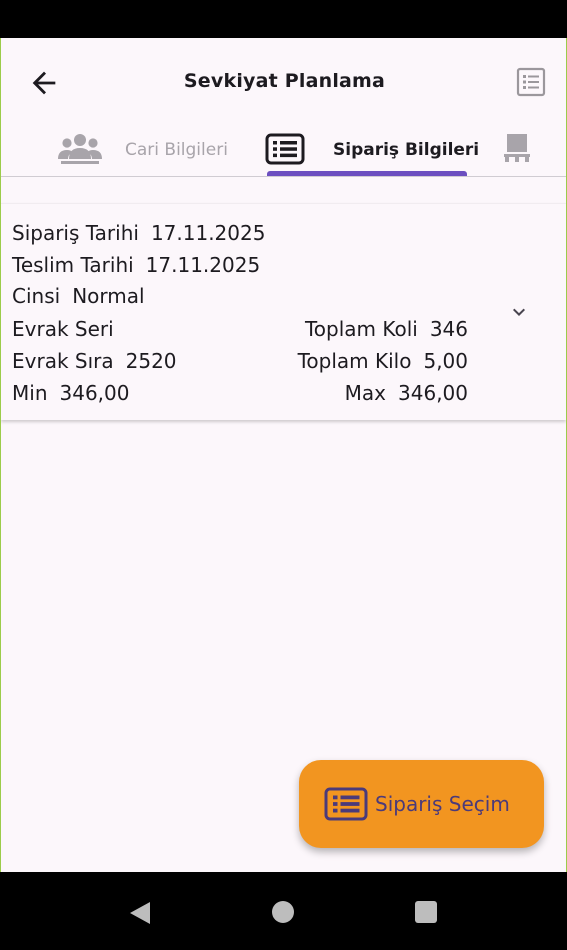 The image size is (567, 950). I want to click on toplam-kilo-row: Toplam Kilo 5,00, so click(383, 361).